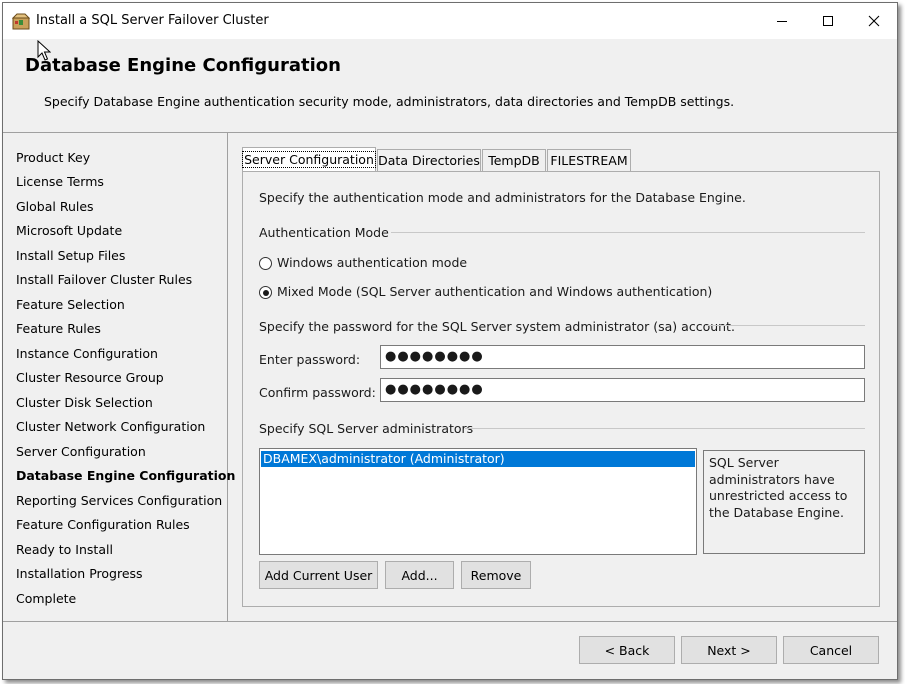  Describe the element at coordinates (265, 292) in the screenshot. I see `mixed-mode-radio` at that location.